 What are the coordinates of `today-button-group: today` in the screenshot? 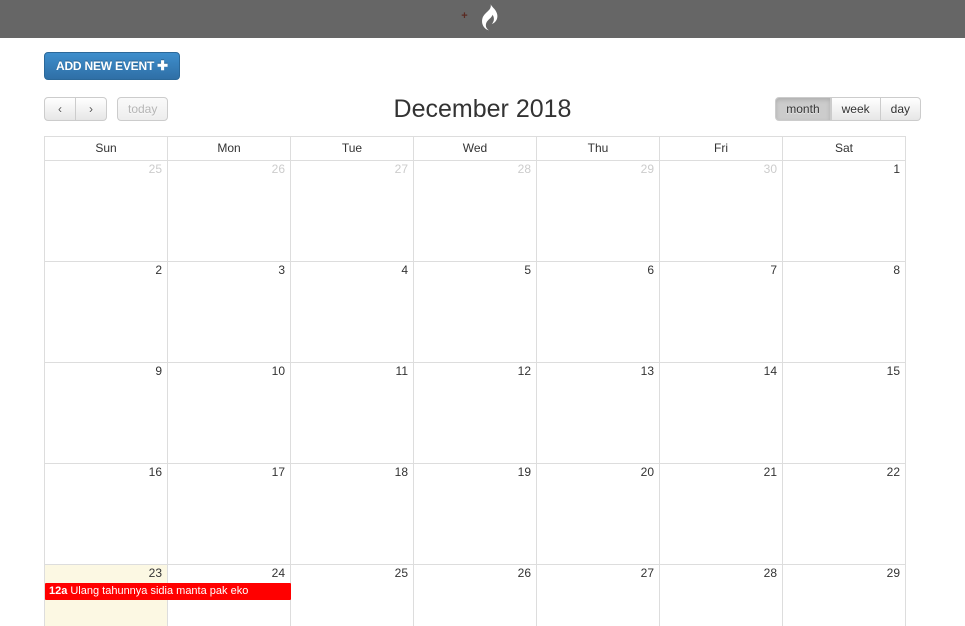 It's located at (143, 109).